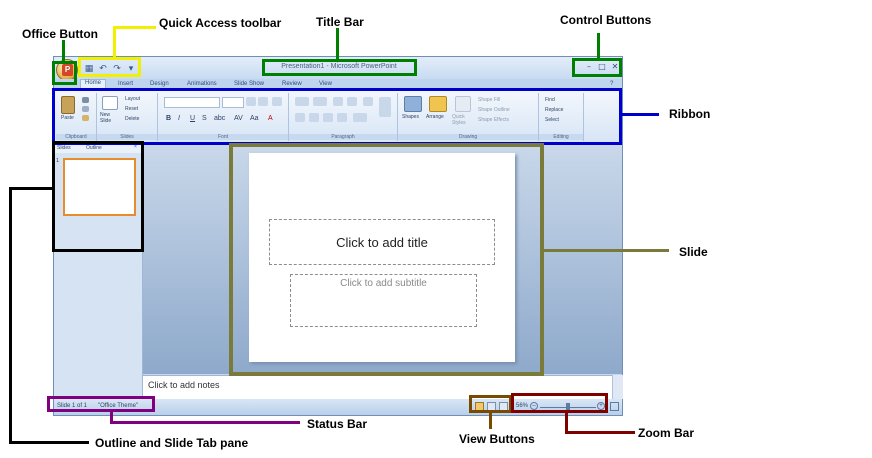  I want to click on zoom-connector-h, so click(600, 432).